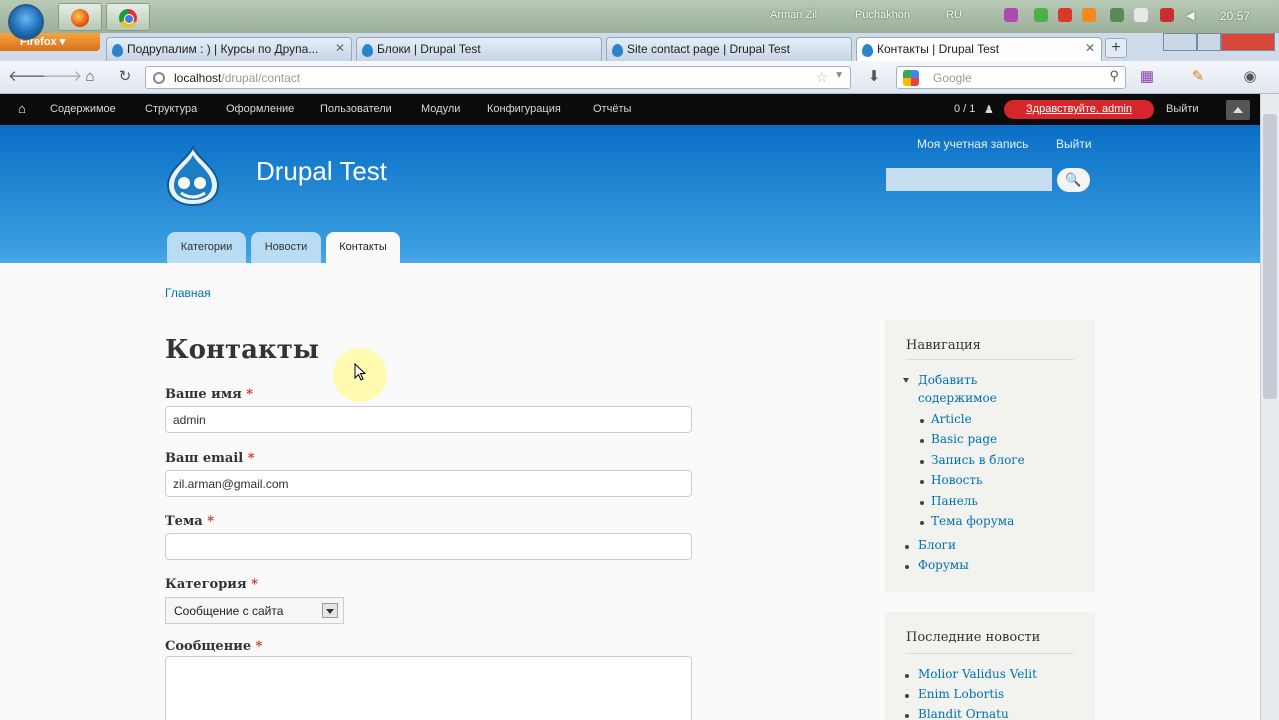  What do you see at coordinates (193, 176) in the screenshot?
I see `drupal-logo-icon` at bounding box center [193, 176].